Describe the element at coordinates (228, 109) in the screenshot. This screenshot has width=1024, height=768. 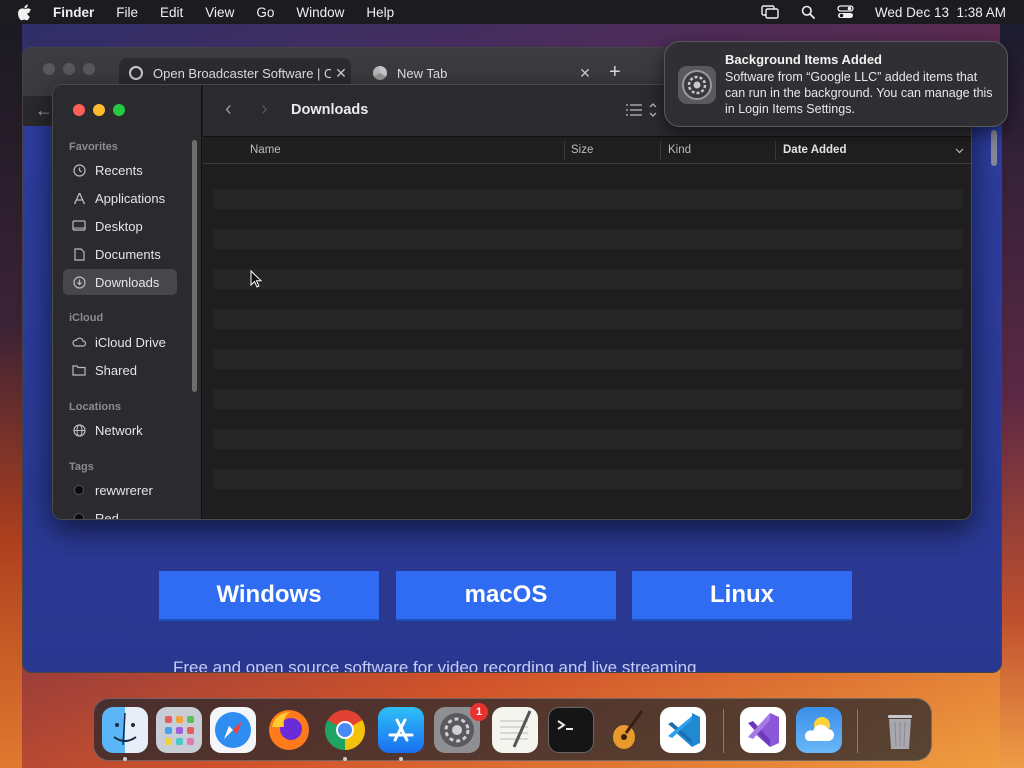
I see `back-chevron-icon: ‹` at that location.